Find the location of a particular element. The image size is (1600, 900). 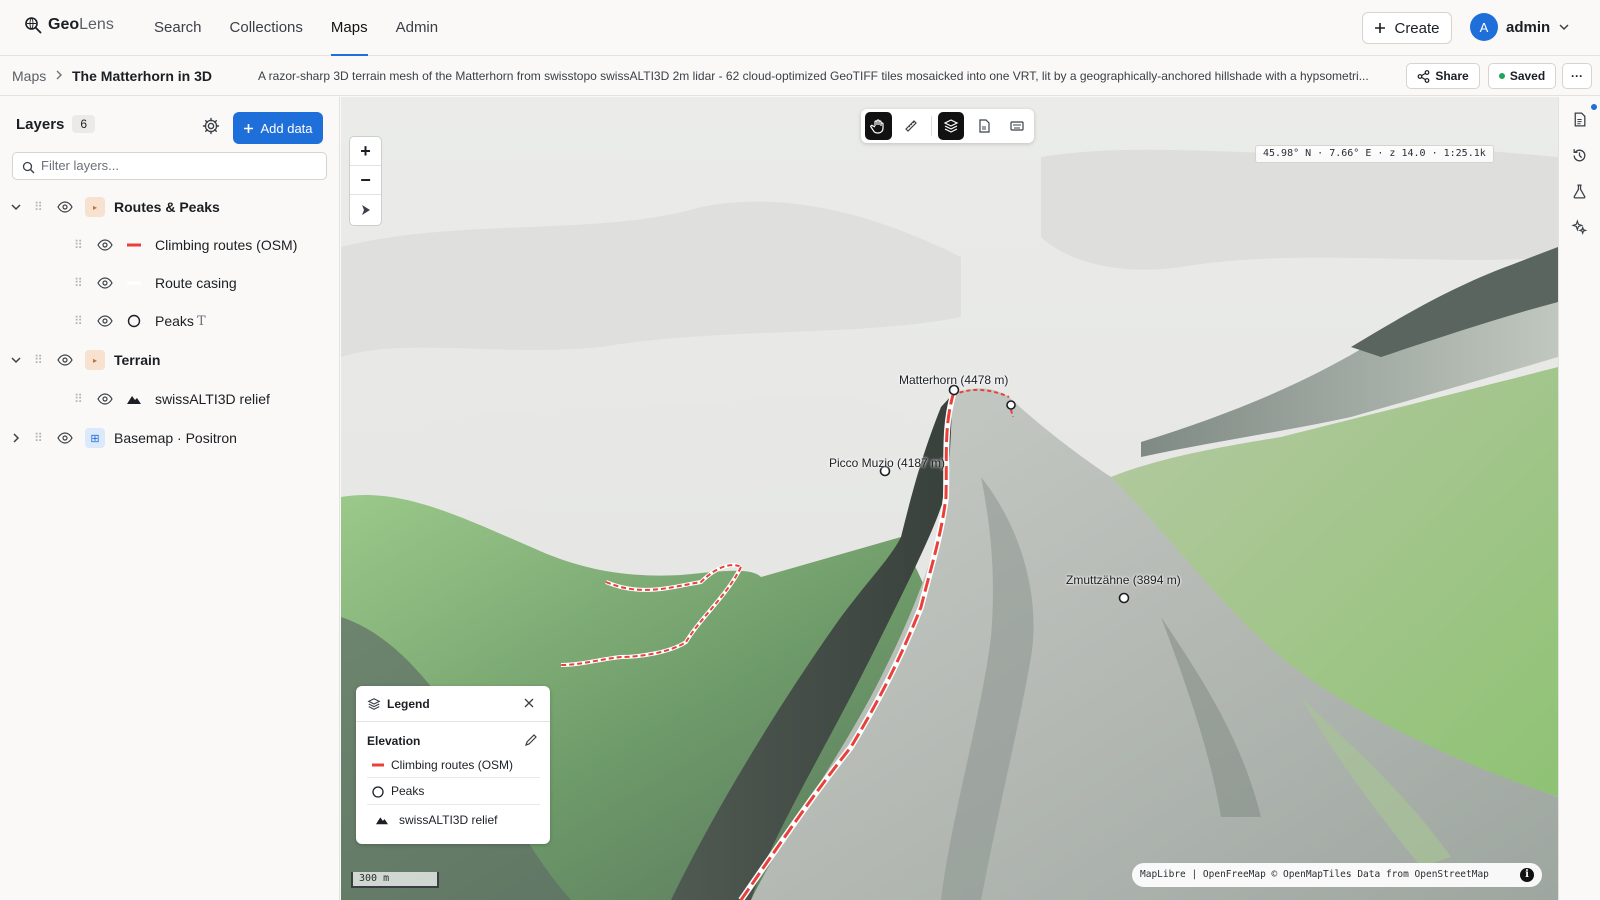

legend-item-climbing-routes: Climbing routes (OSM) is located at coordinates (453, 764).